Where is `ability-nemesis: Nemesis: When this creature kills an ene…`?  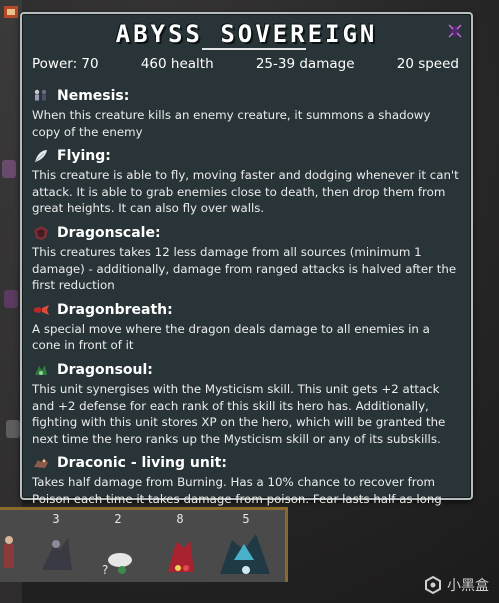 ability-nemesis: Nemesis: When this creature kills an ene… is located at coordinates (246, 113).